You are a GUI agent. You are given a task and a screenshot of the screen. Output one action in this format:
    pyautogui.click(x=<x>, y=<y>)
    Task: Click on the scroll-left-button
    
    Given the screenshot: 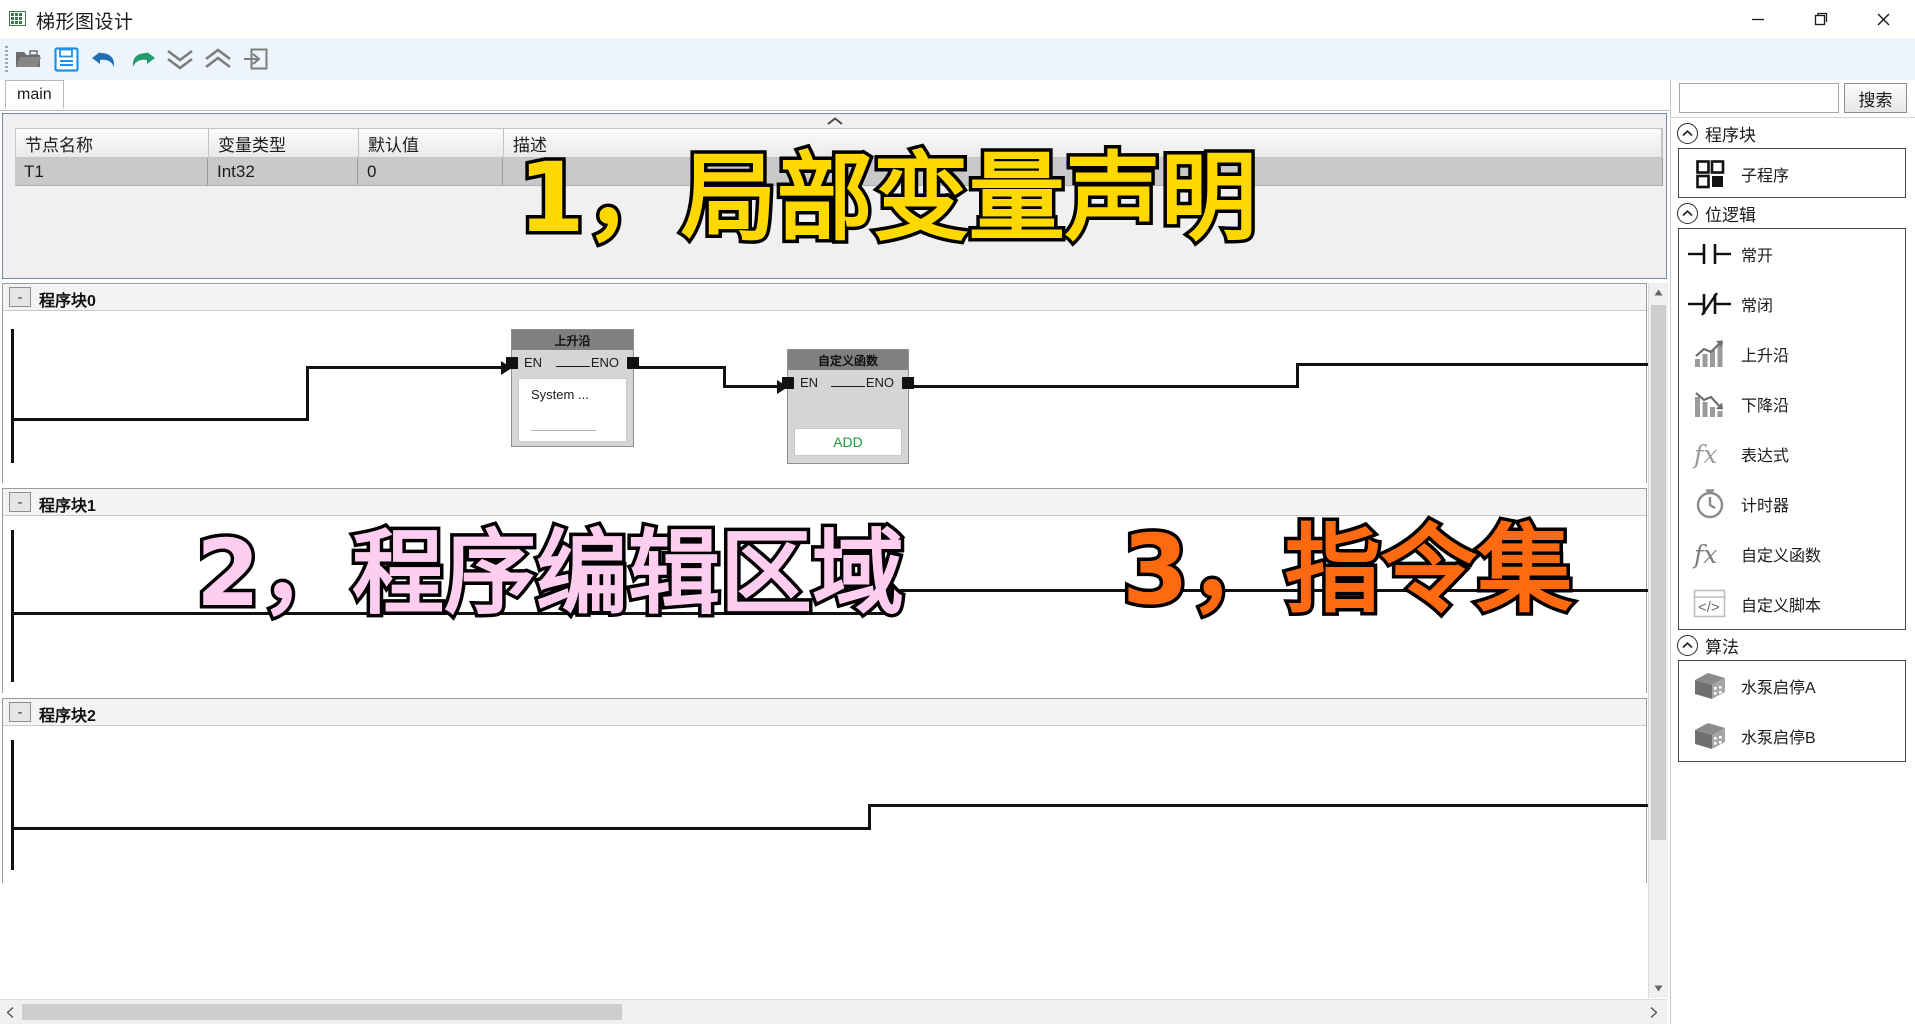 What is the action you would take?
    pyautogui.click(x=10, y=1012)
    